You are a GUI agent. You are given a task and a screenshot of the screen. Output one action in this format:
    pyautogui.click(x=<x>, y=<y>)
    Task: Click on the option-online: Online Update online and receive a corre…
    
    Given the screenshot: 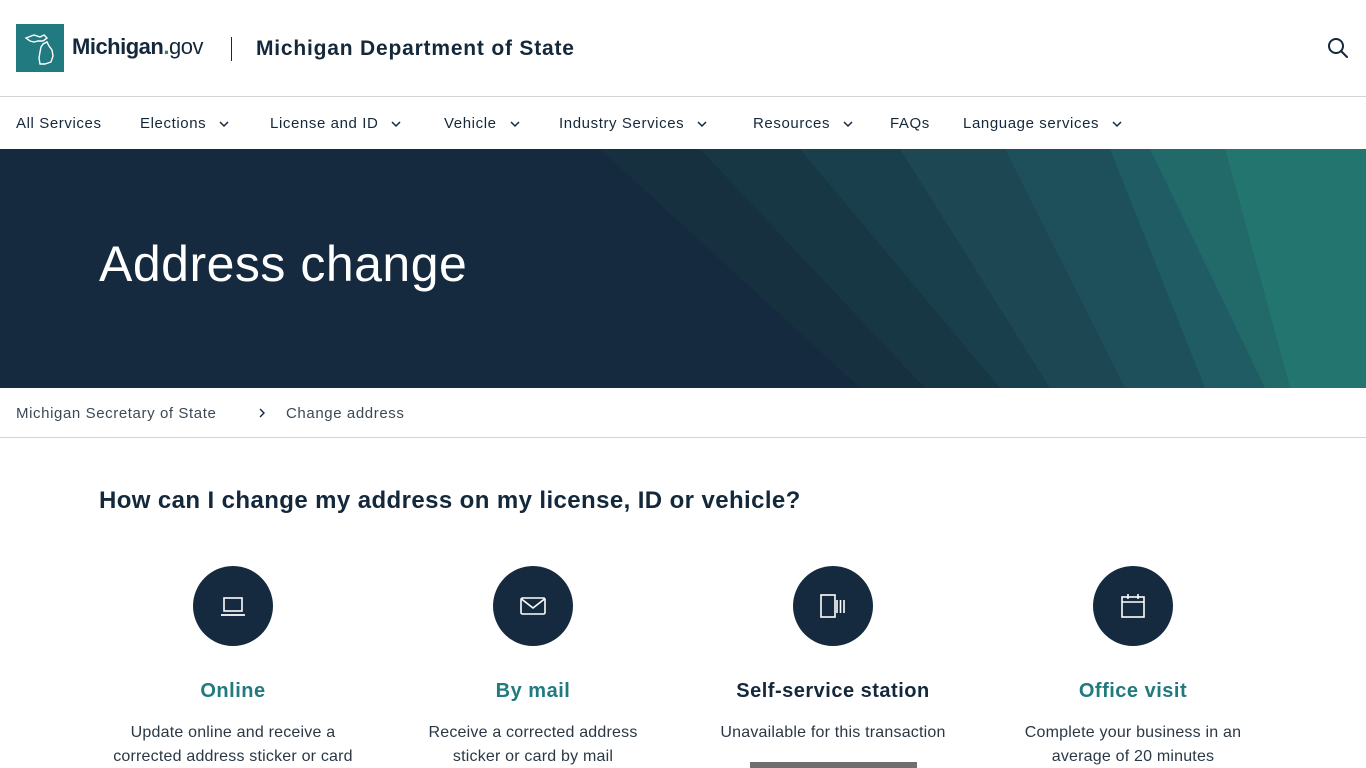 What is the action you would take?
    pyautogui.click(x=233, y=667)
    